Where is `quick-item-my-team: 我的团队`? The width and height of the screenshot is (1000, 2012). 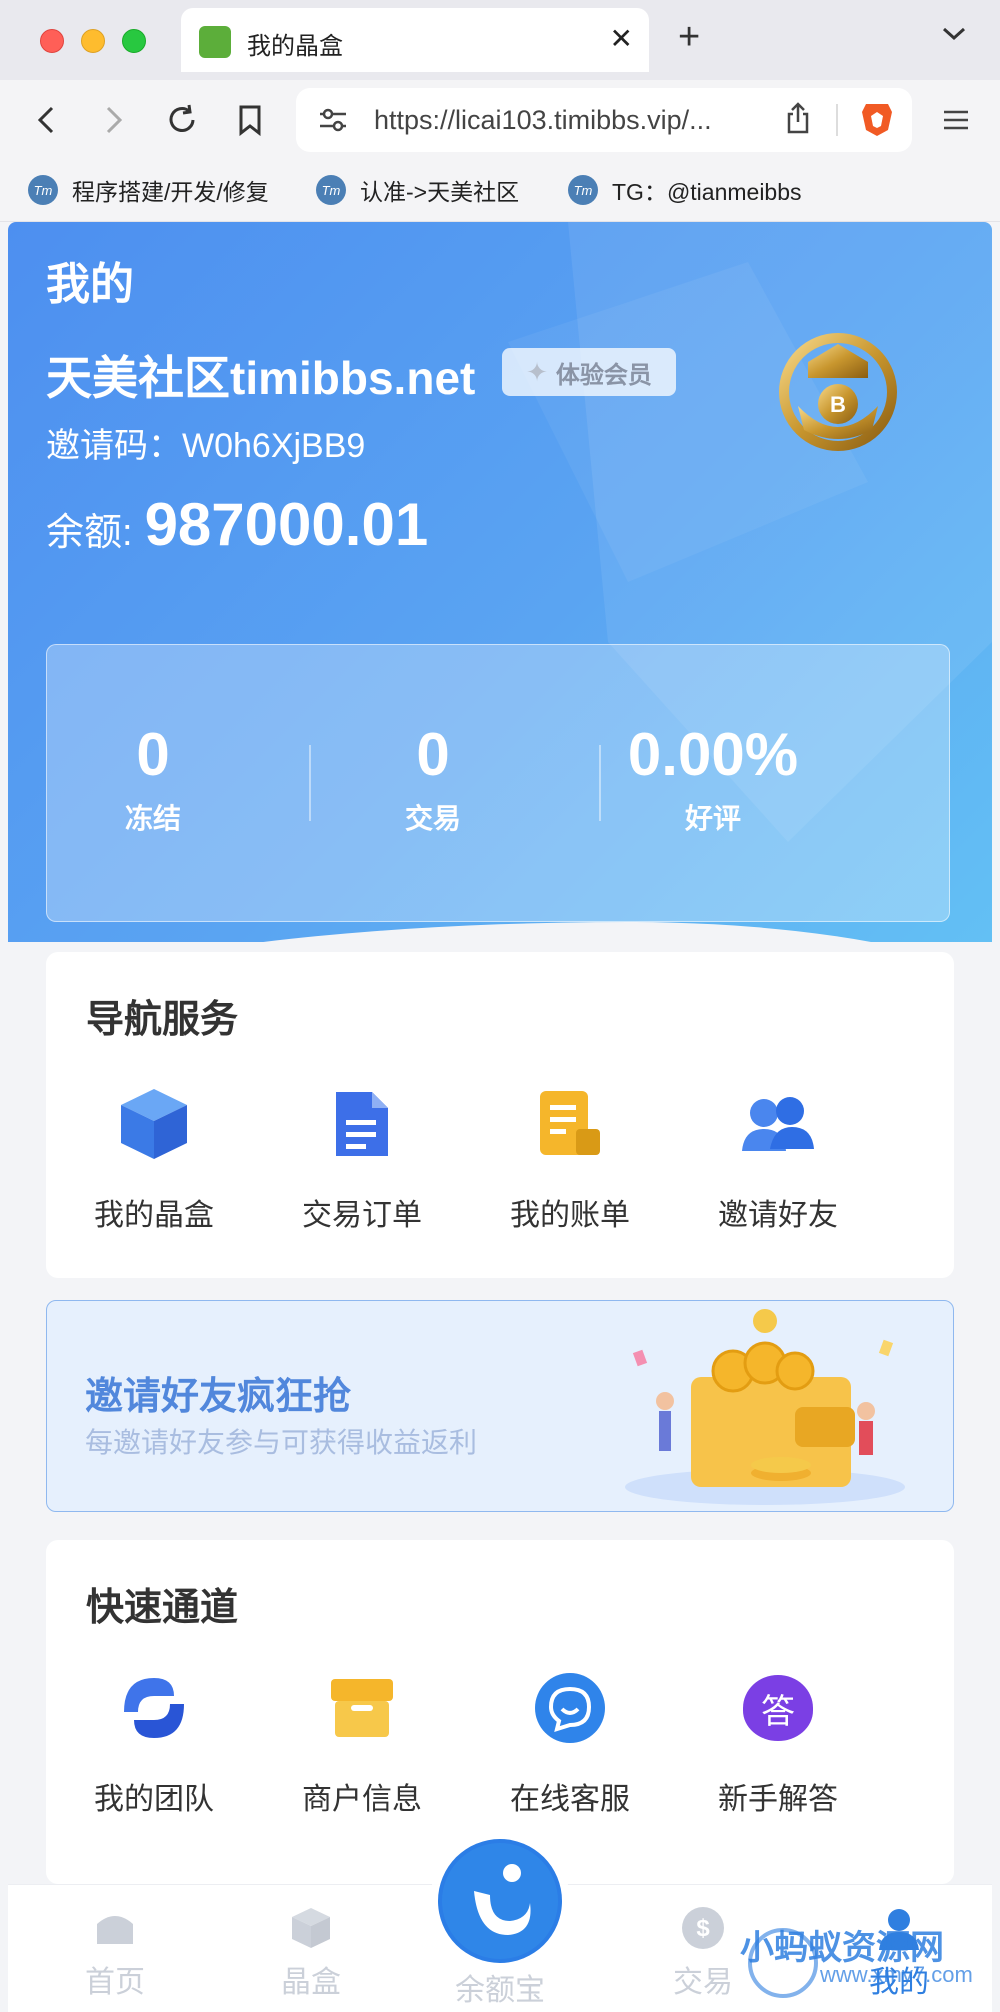 quick-item-my-team: 我的团队 is located at coordinates (154, 1743).